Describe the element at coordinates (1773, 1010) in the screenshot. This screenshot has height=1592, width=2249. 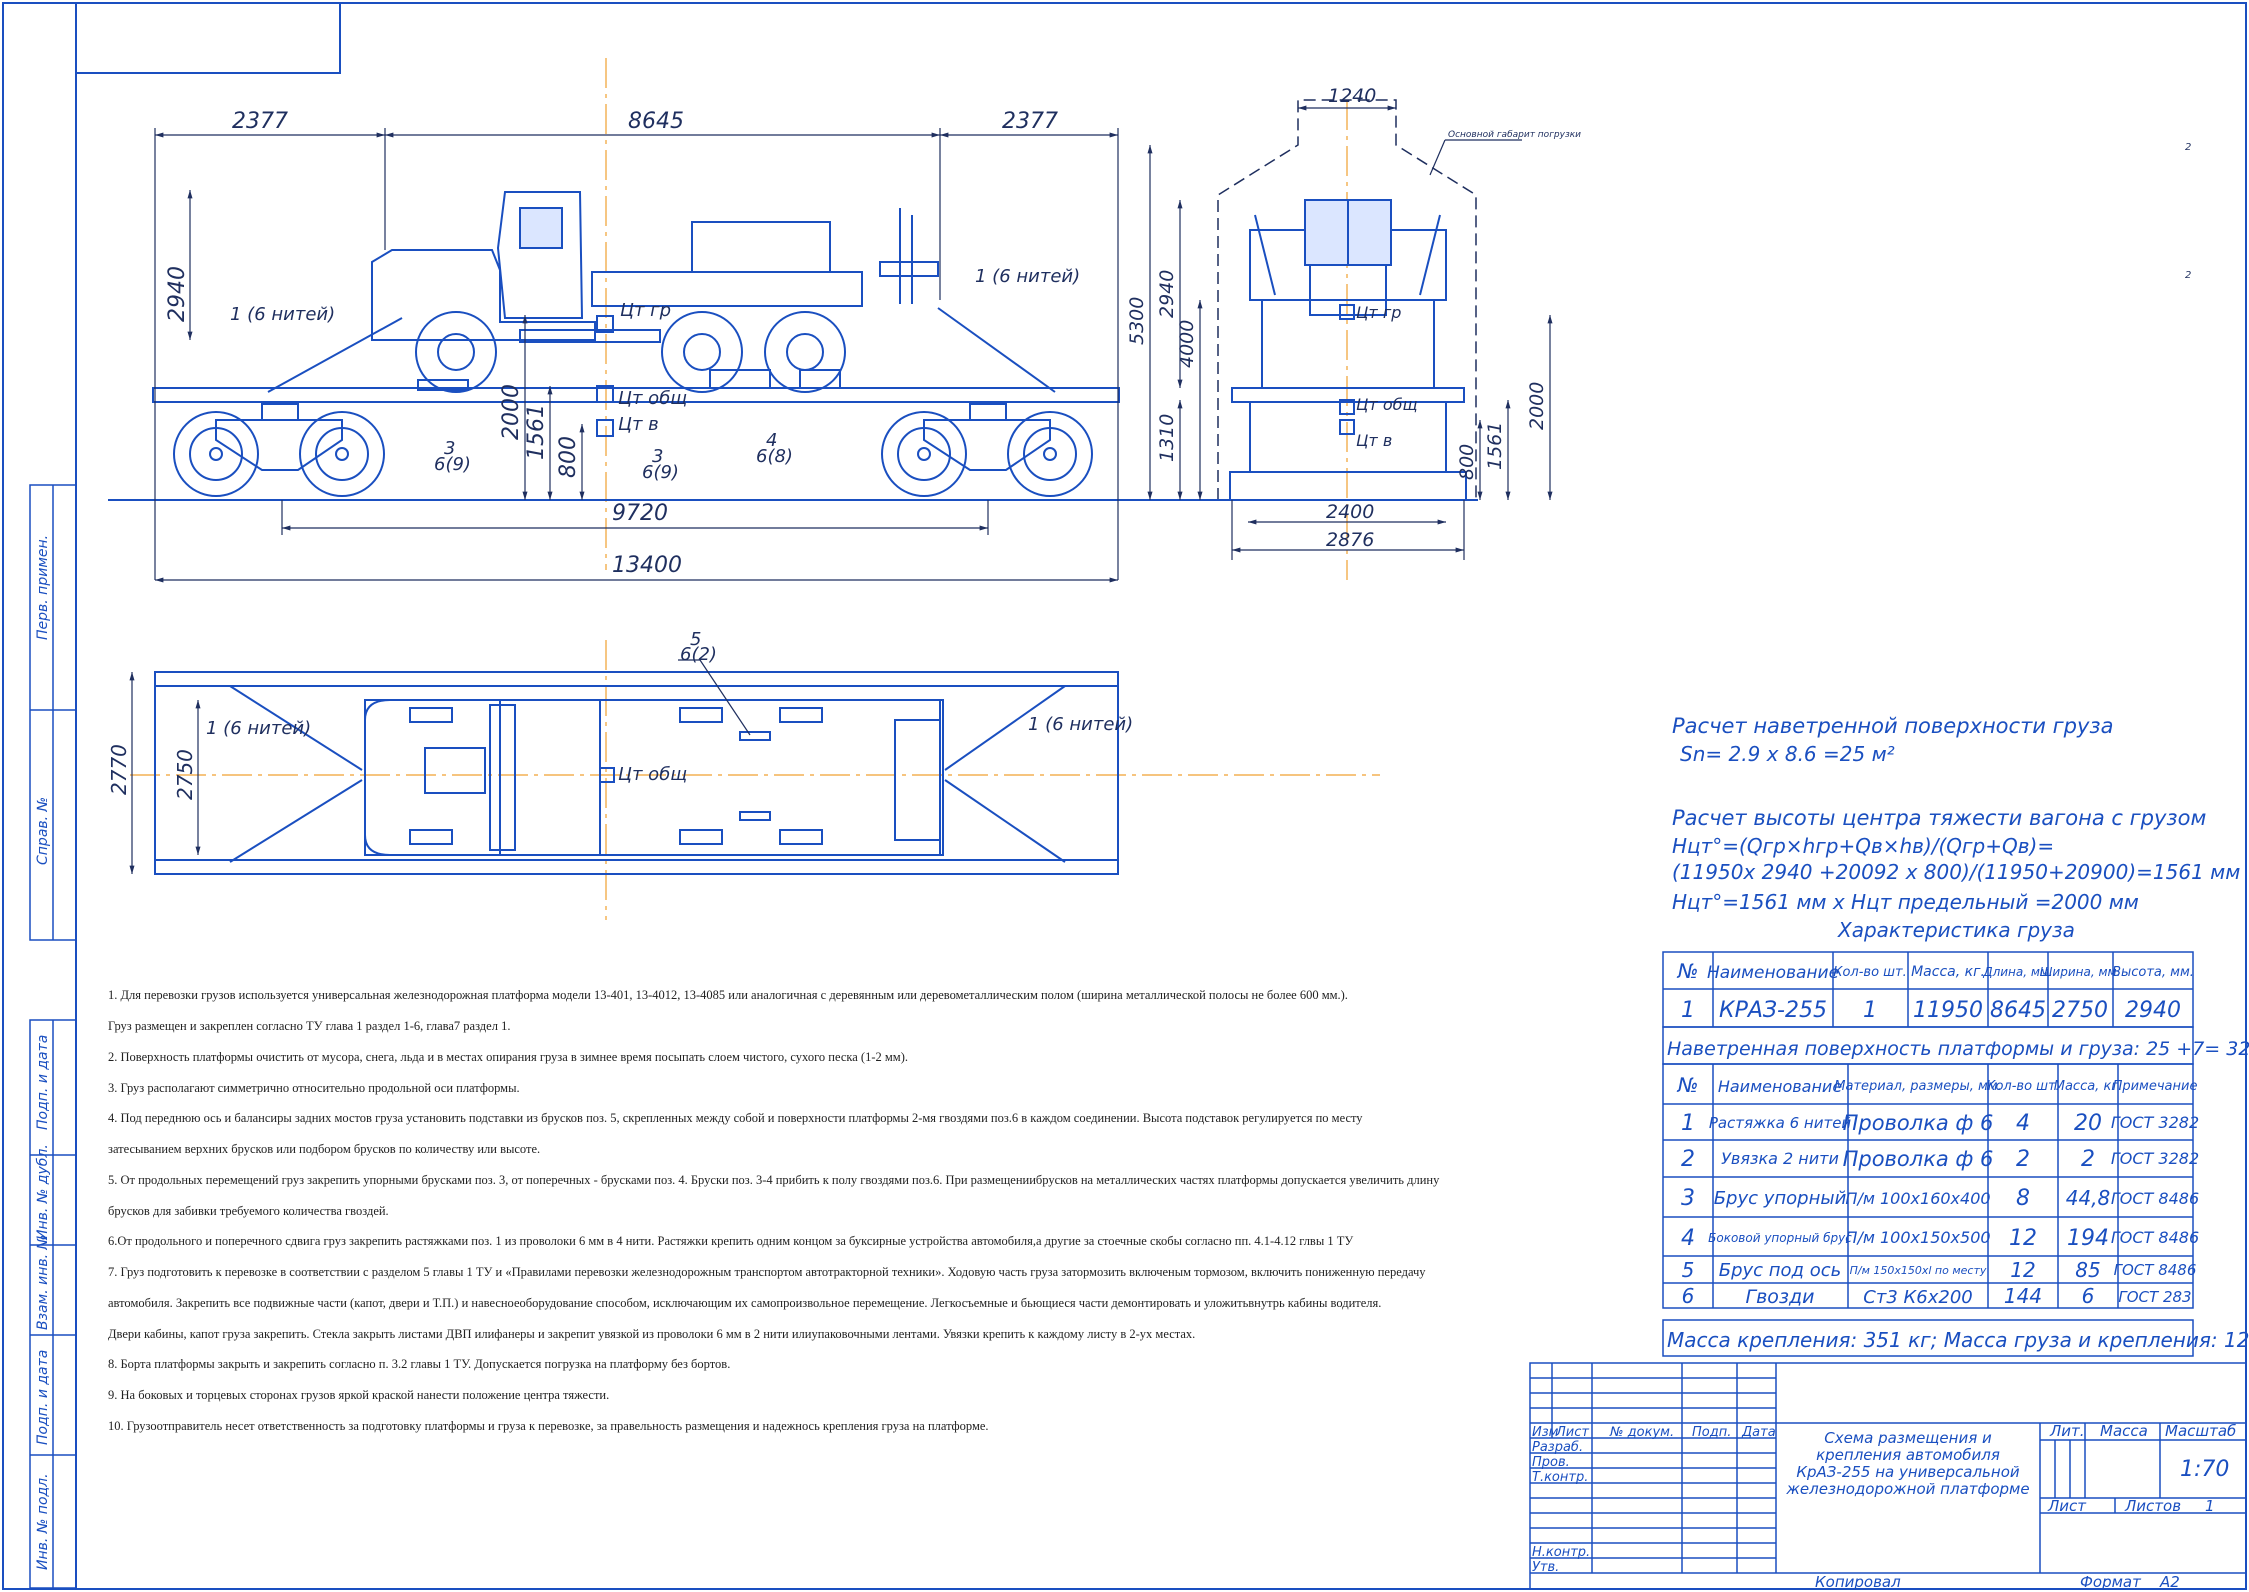
I see `cargo-r-name: КРАЗ-255` at that location.